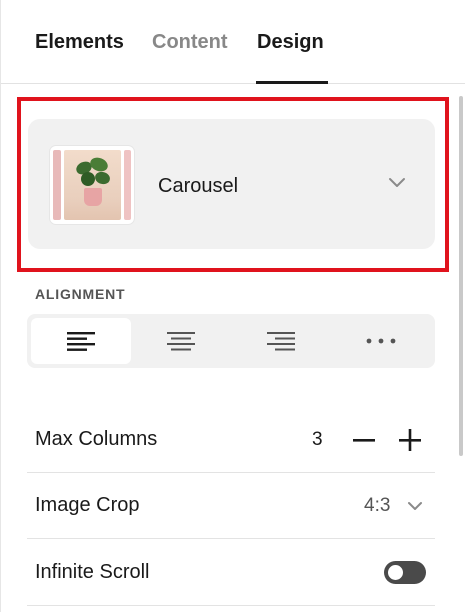  I want to click on plant-pot, so click(93, 197).